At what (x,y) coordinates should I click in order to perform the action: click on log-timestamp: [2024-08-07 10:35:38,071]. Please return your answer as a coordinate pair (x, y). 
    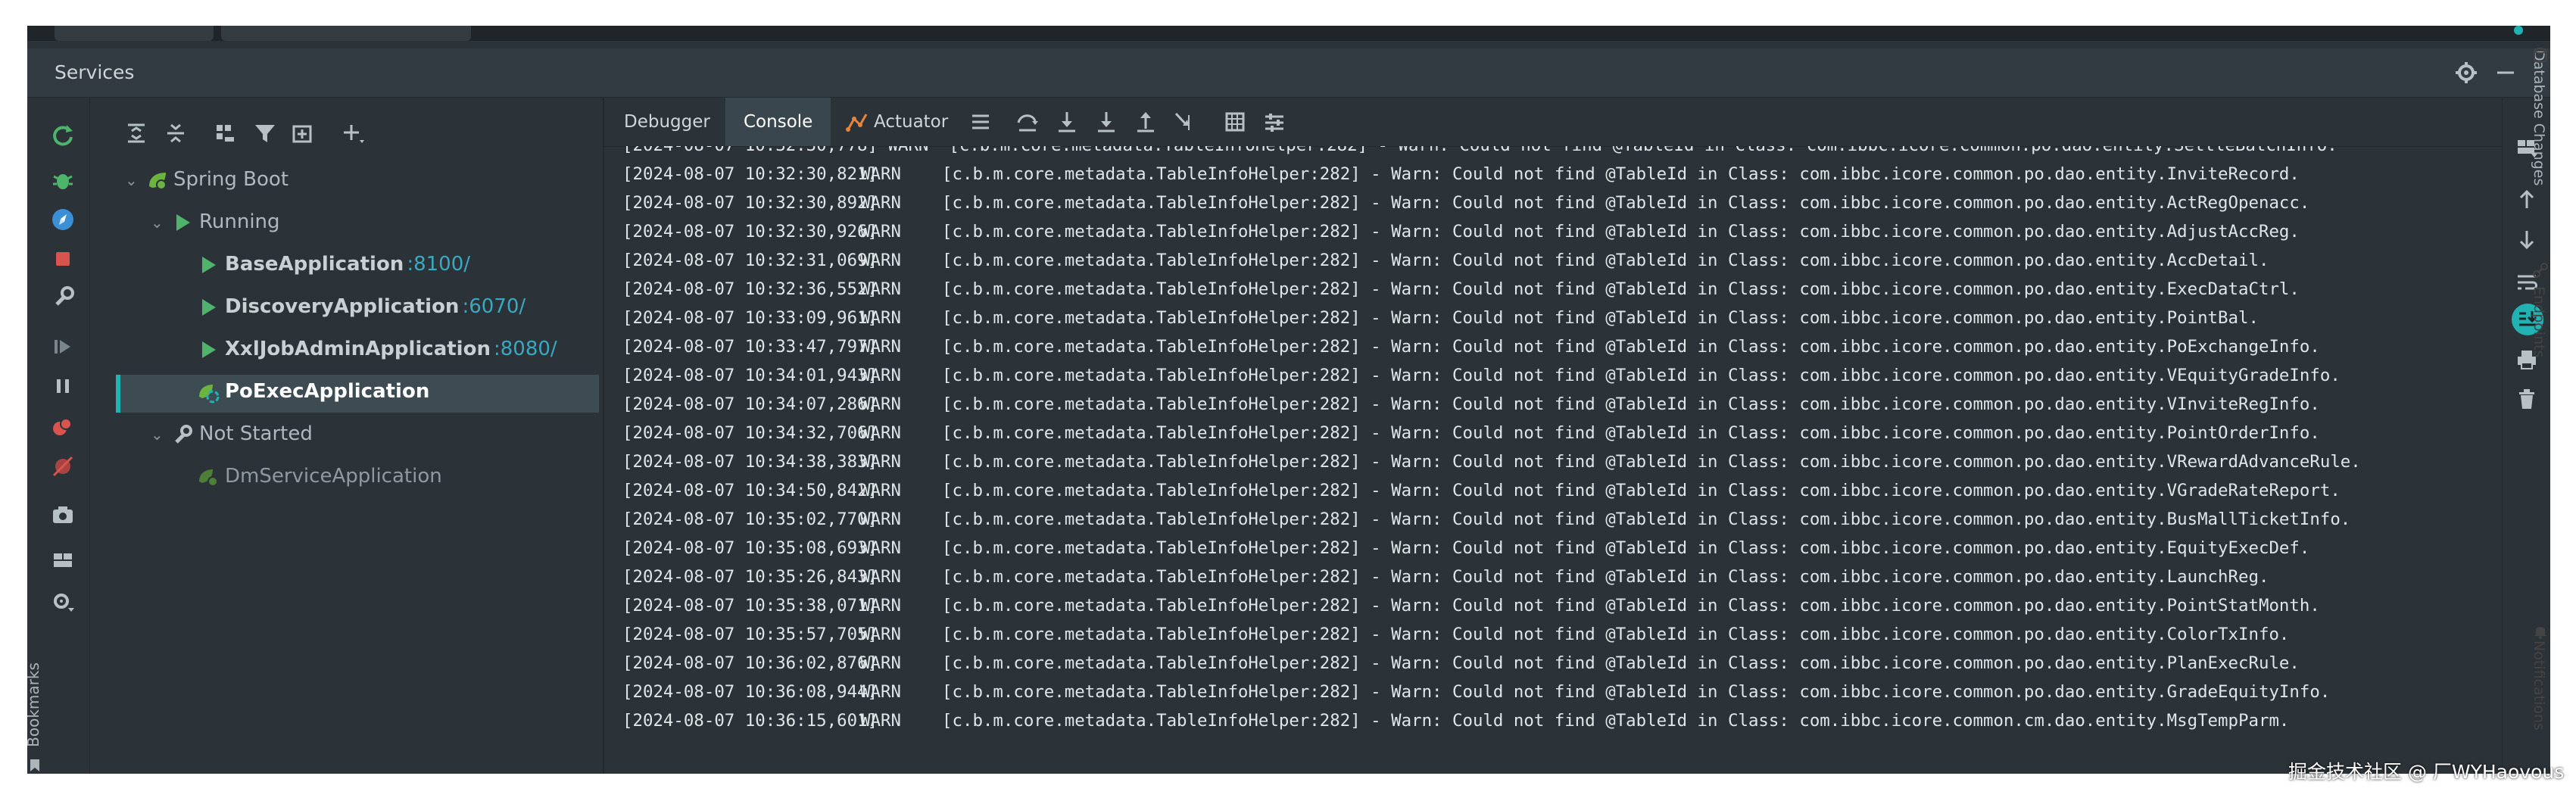
    Looking at the image, I should click on (750, 605).